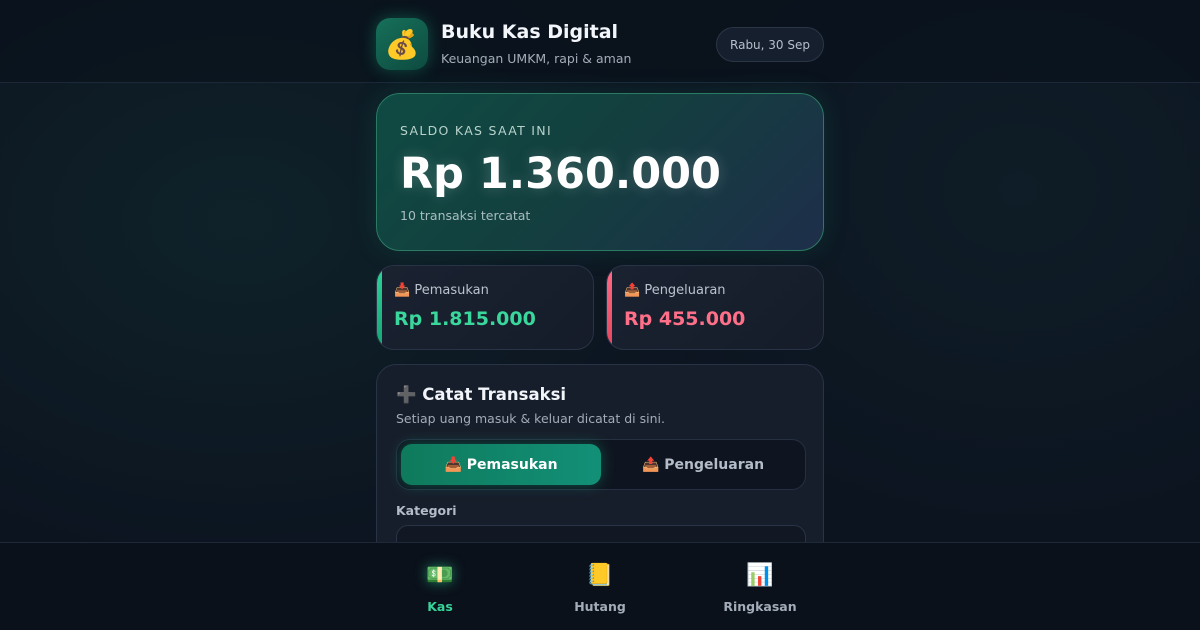 The image size is (1200, 630). I want to click on expense-summary-card: 📤 Pengeluaran Rp 455.000, so click(715, 307).